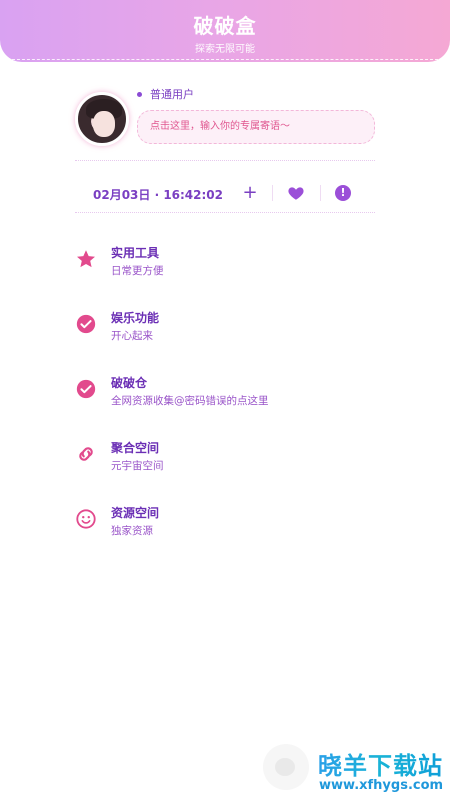 This screenshot has height=800, width=450. I want to click on menu-item-subtitle: 全网资源收集@密码错误的点这里, so click(190, 401).